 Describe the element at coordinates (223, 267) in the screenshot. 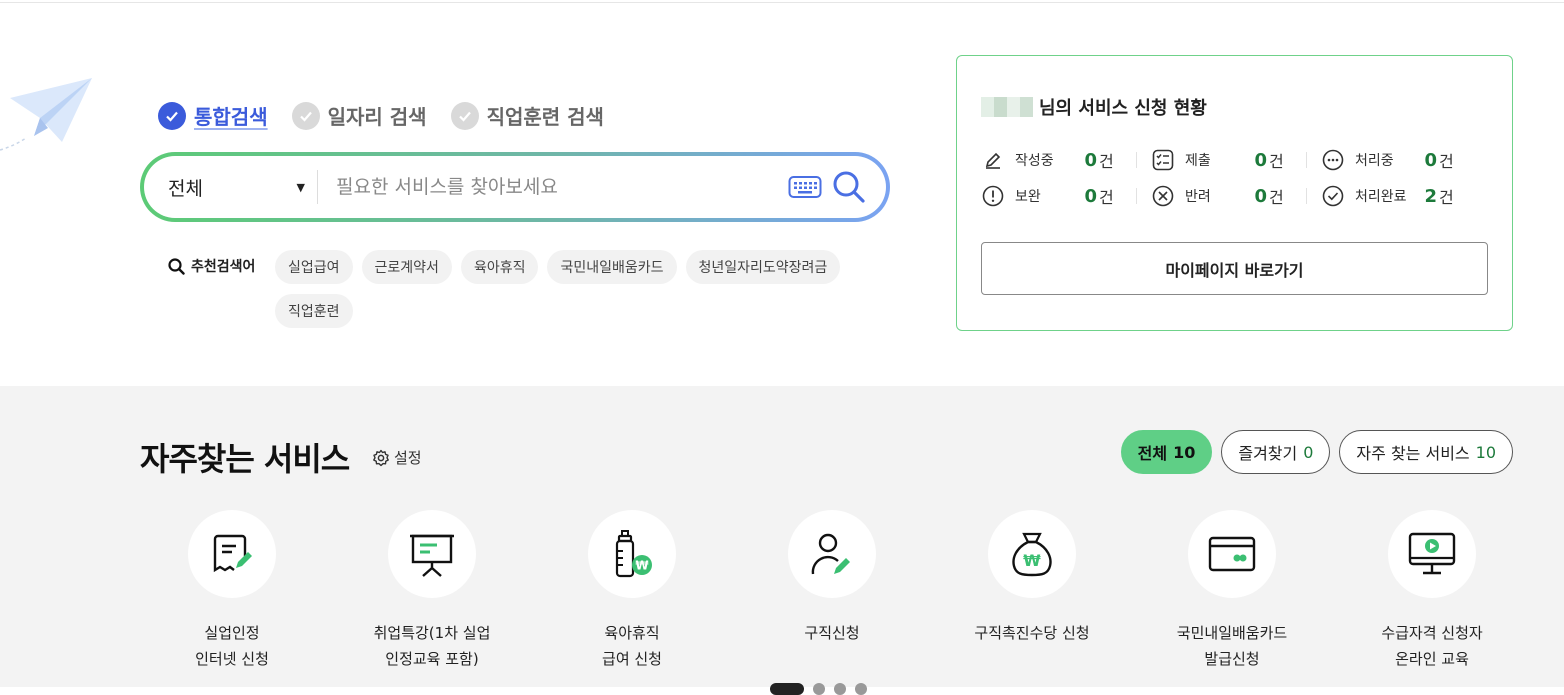

I see `recommend-label-text: 추천검색어` at that location.